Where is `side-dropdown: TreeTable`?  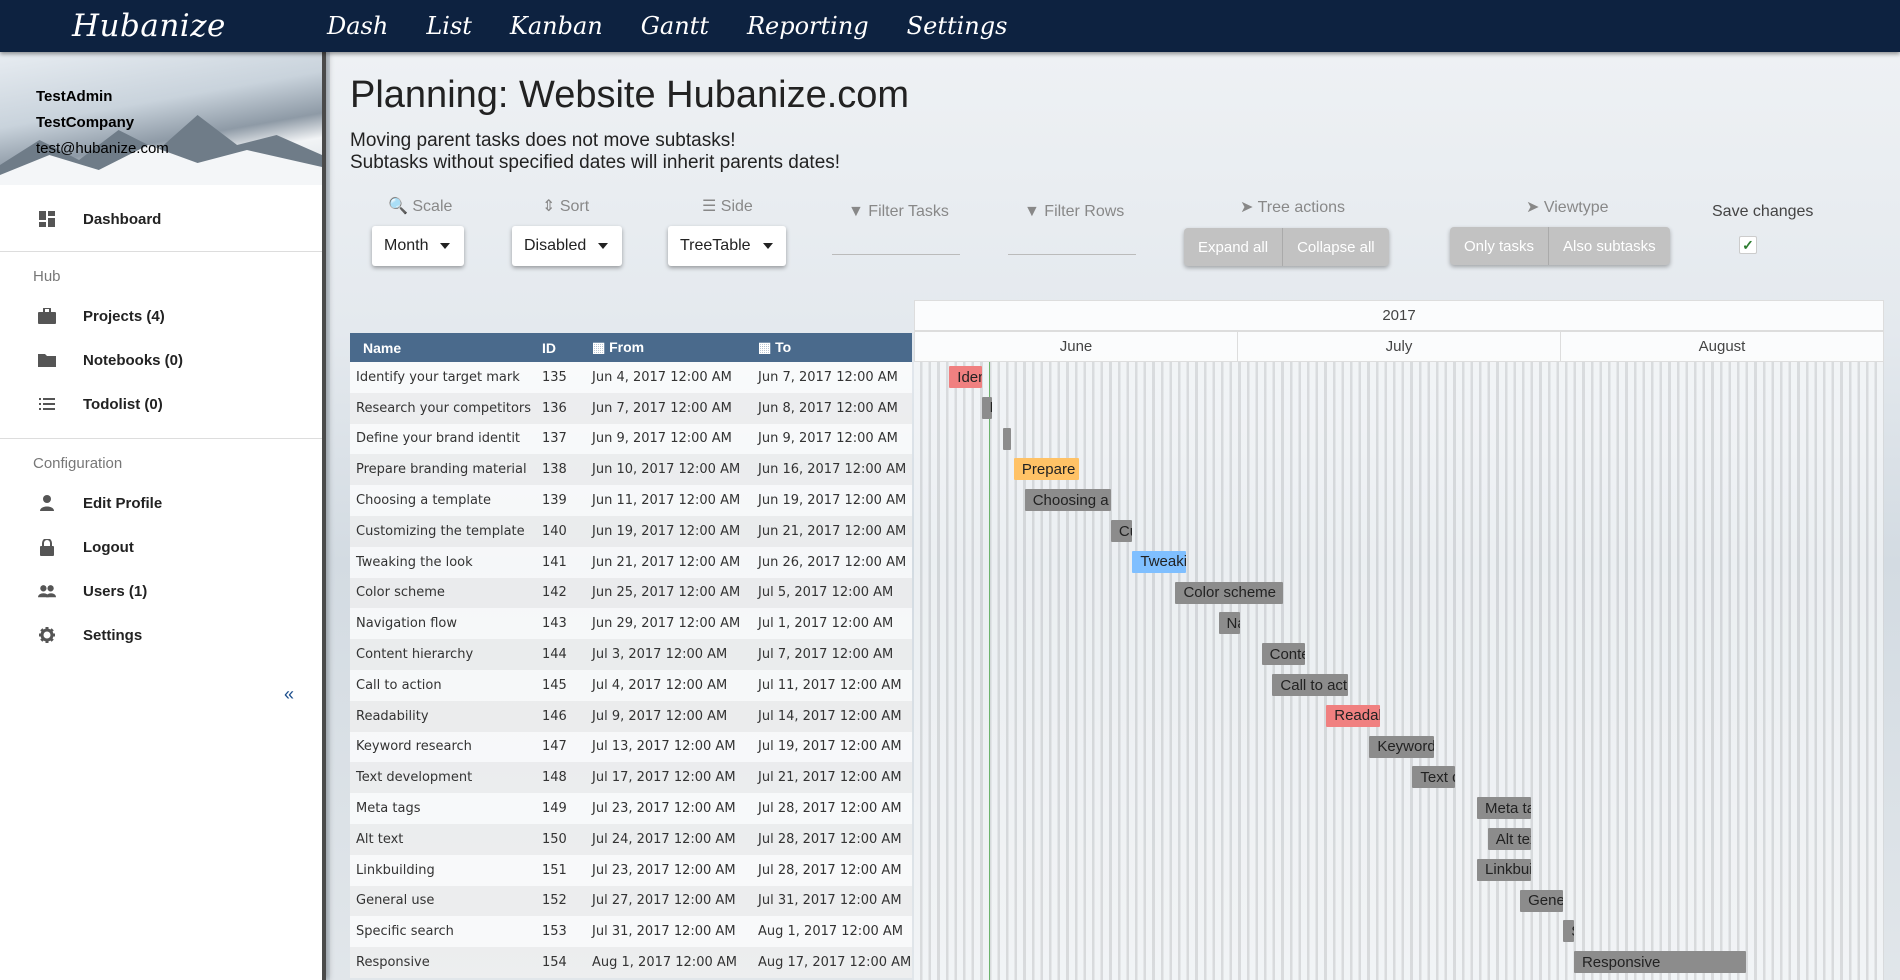 side-dropdown: TreeTable is located at coordinates (727, 246).